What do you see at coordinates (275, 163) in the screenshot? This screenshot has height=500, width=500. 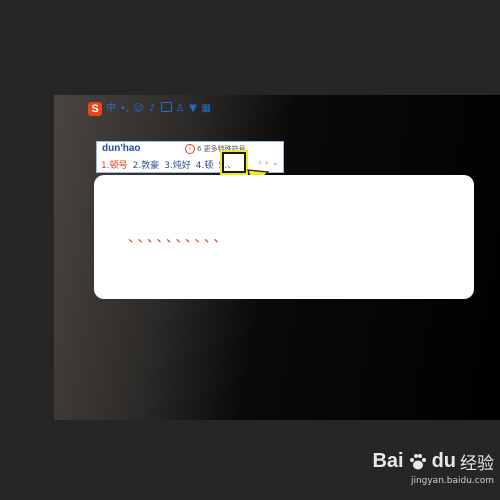 I see `chevron-down-icon: ⌄` at bounding box center [275, 163].